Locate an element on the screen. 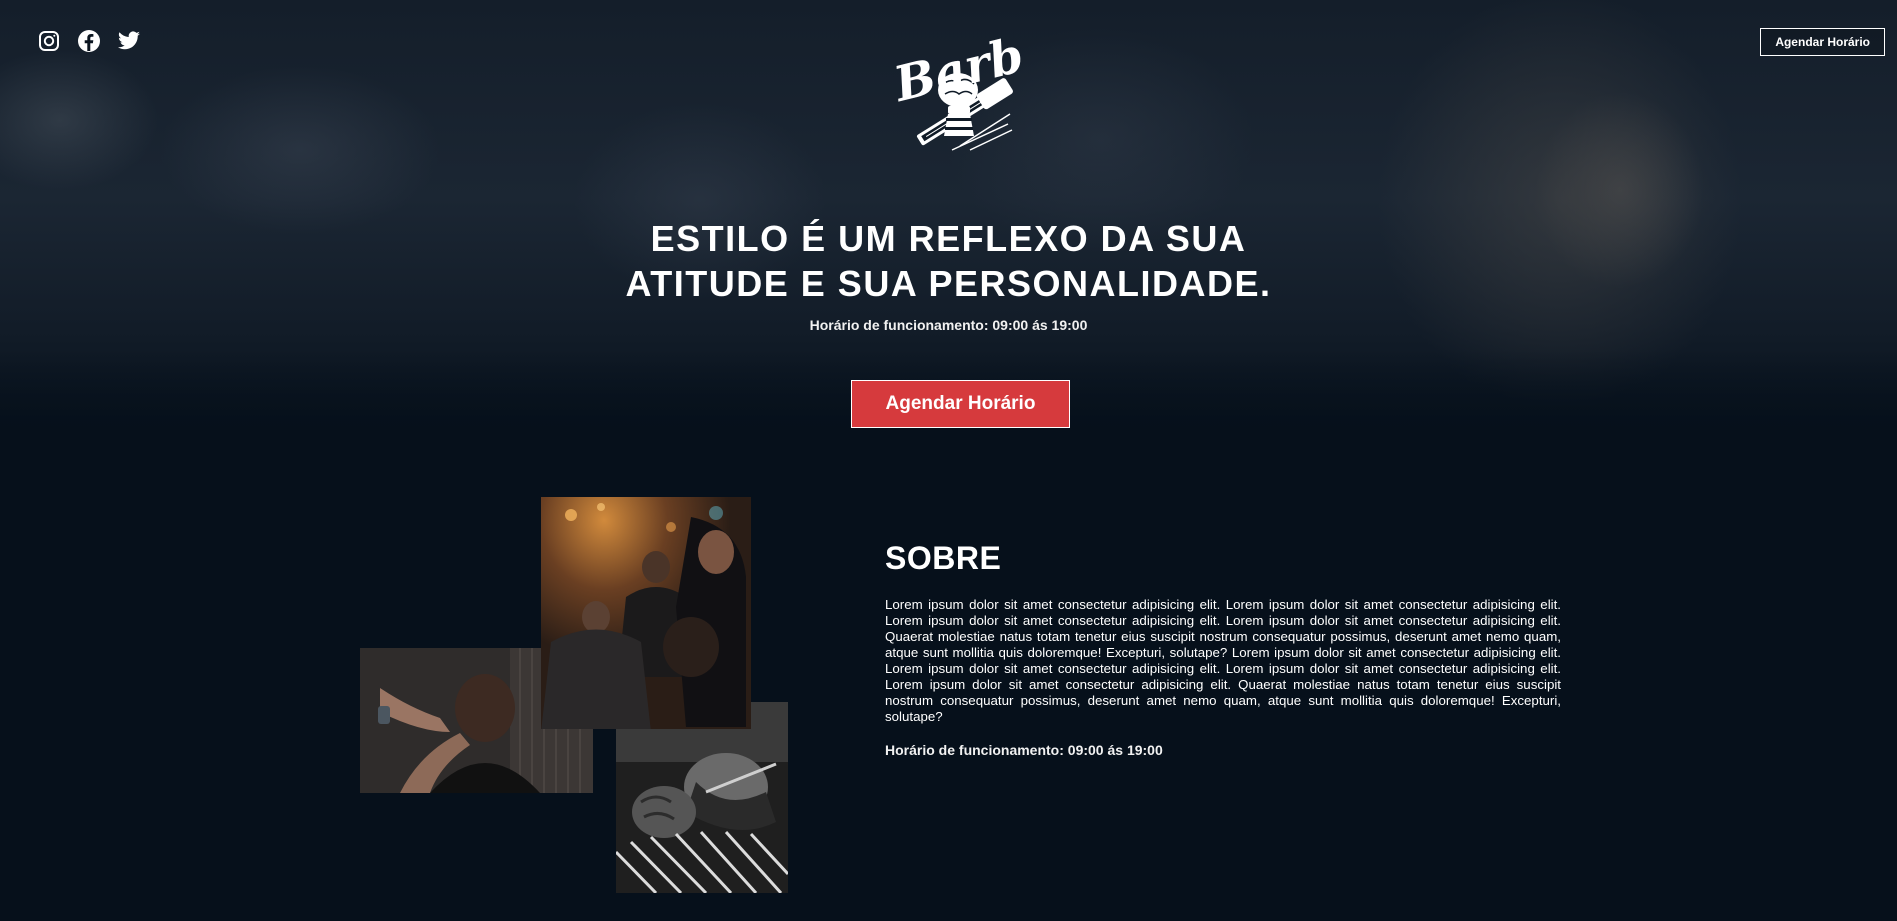 The width and height of the screenshot is (1897, 921). about-title: SOBRE is located at coordinates (943, 558).